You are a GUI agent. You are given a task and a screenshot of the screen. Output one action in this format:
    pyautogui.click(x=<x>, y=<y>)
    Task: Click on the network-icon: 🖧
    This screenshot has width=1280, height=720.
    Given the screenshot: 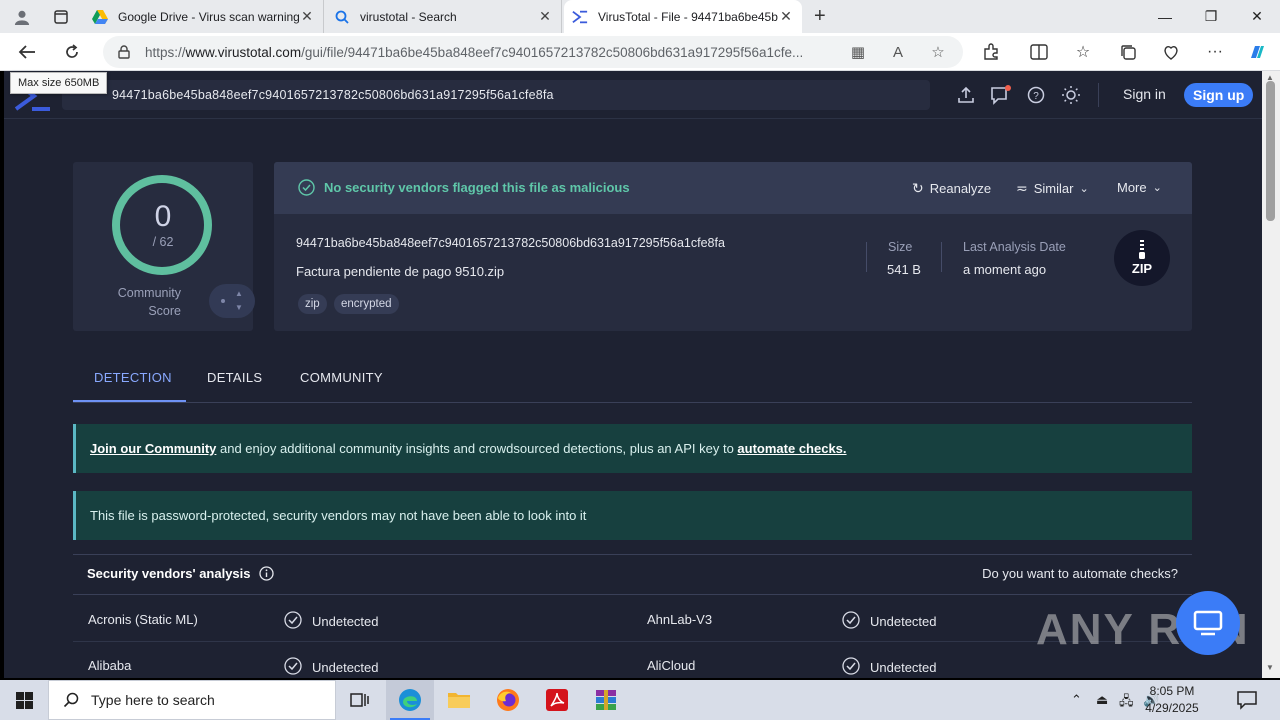 What is the action you would take?
    pyautogui.click(x=1126, y=703)
    